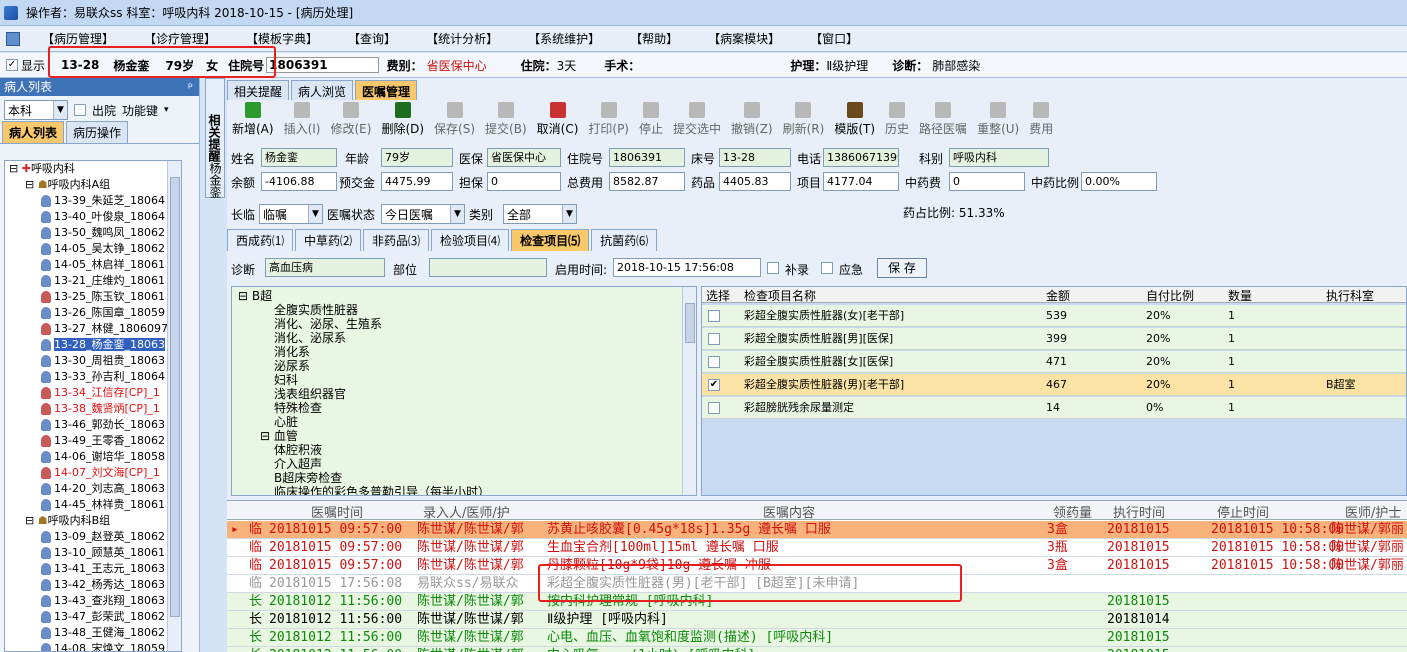  Describe the element at coordinates (93, 265) in the screenshot. I see `patient-tree-item: 14-05_林启祥_18061` at that location.